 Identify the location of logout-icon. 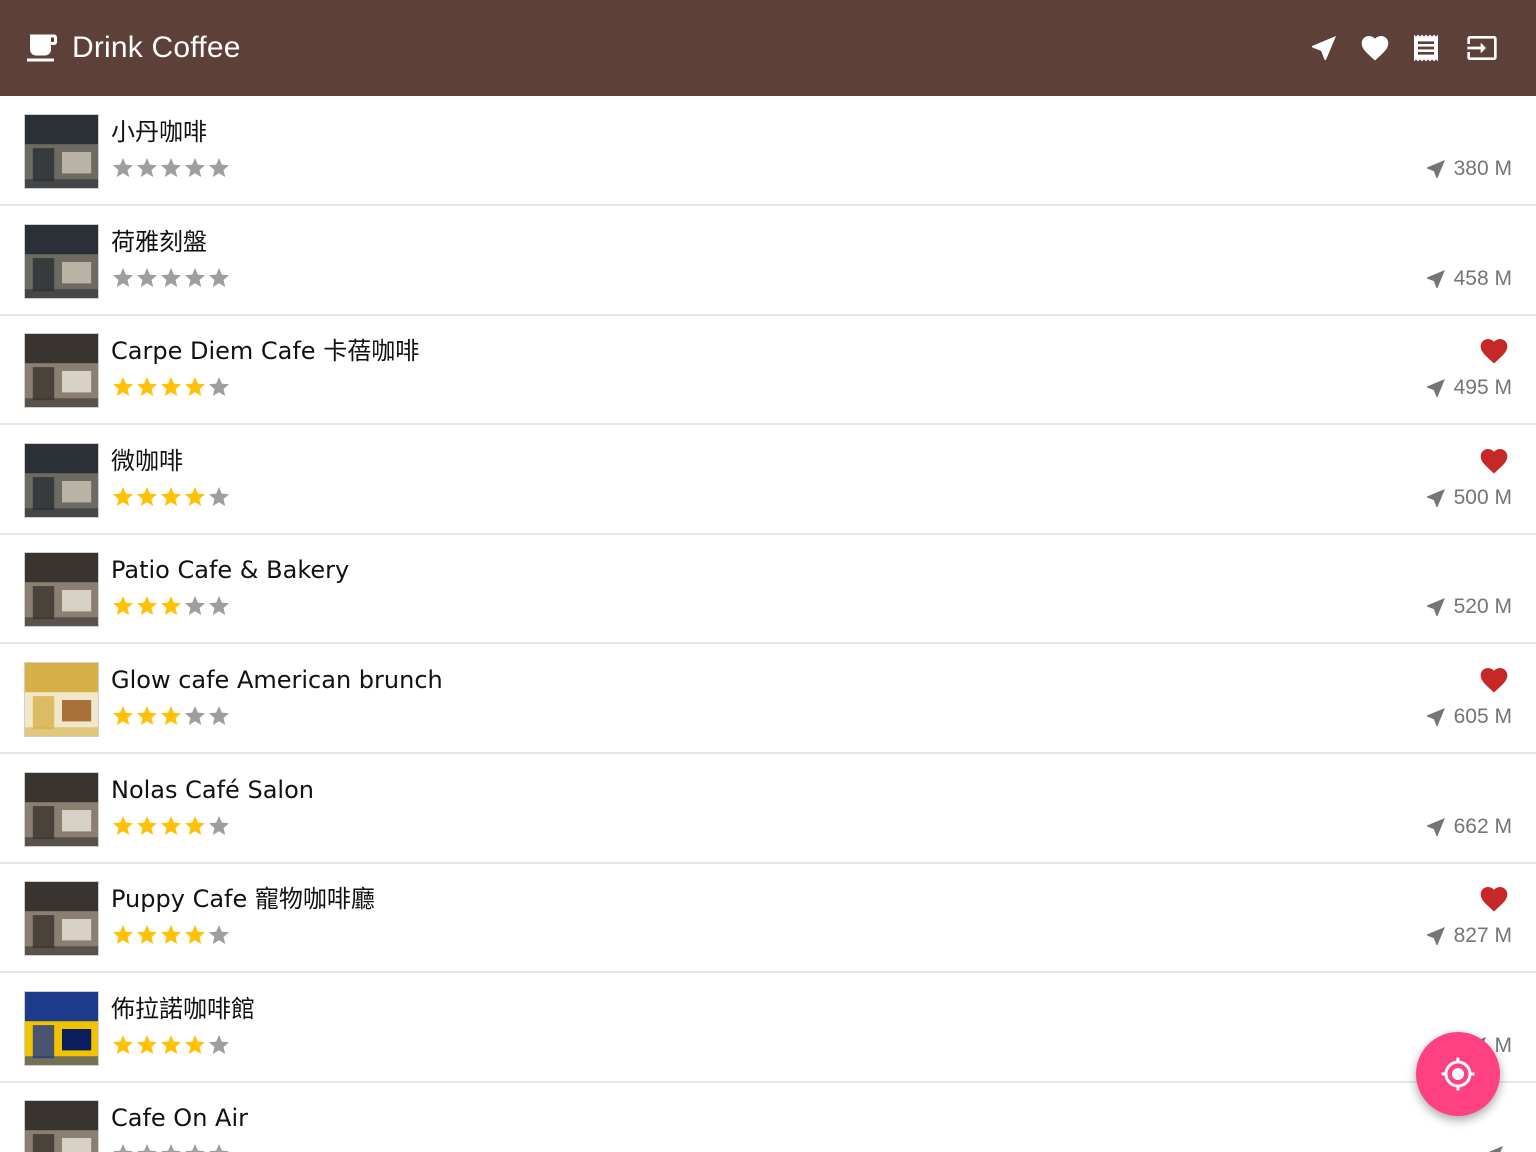
(1482, 48).